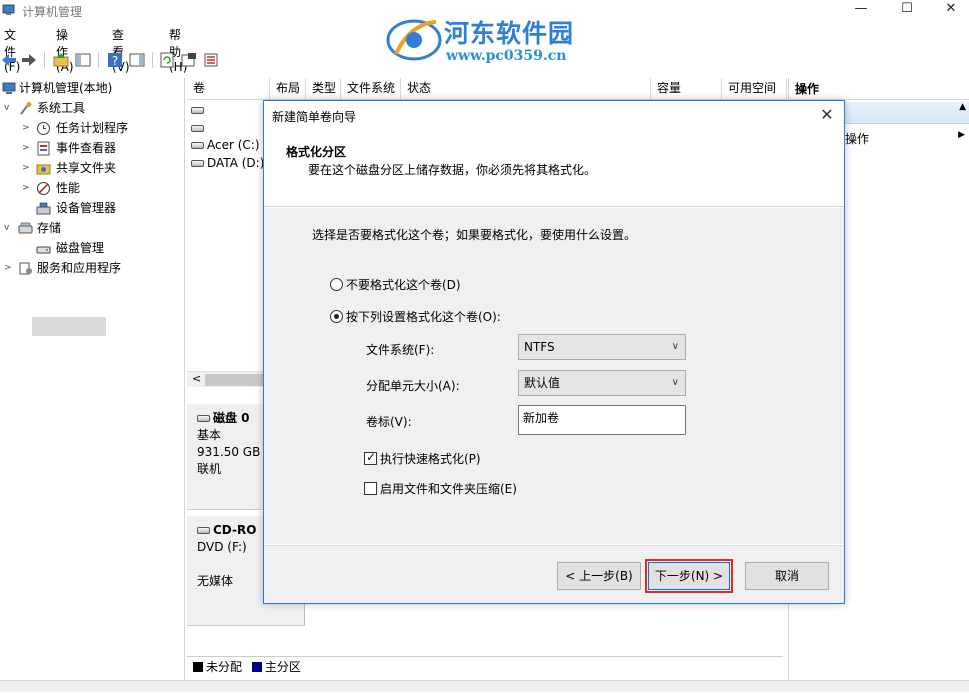 The image size is (969, 696). I want to click on column-header-status: 状态, so click(526, 89).